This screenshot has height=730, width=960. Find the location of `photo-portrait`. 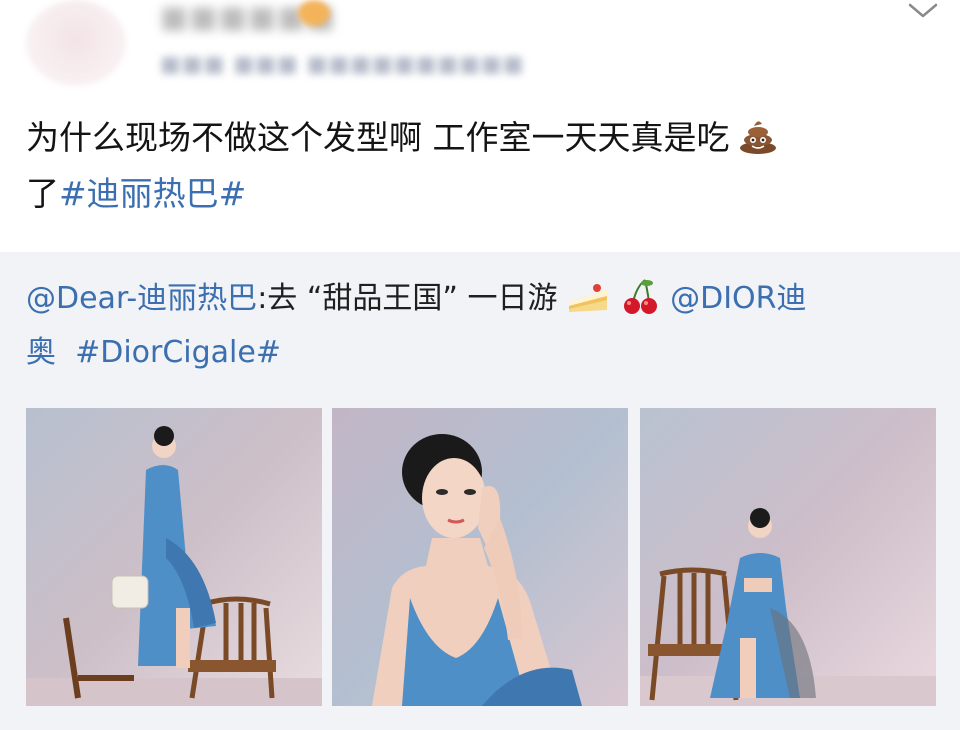

photo-portrait is located at coordinates (480, 557).